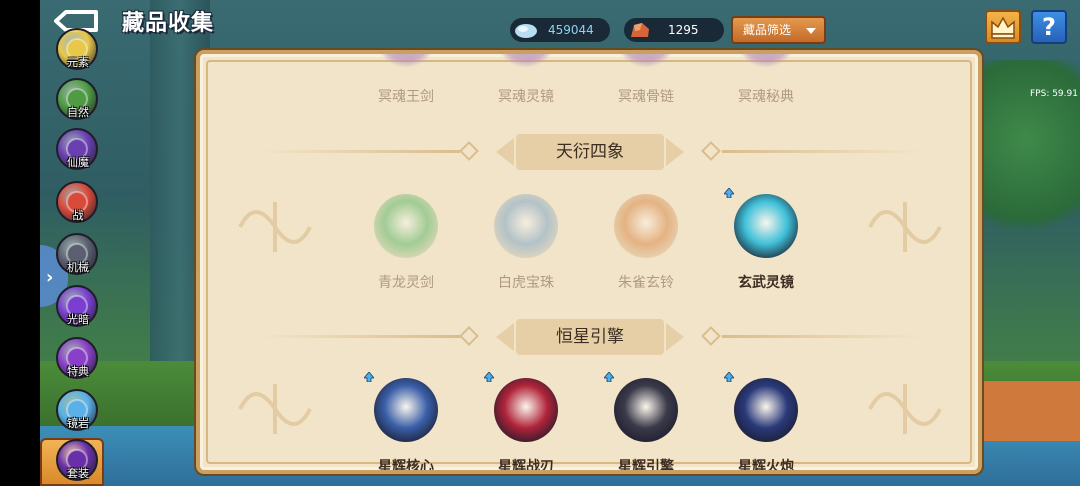 The width and height of the screenshot is (1080, 486). I want to click on collection-item: 冥魂骨链, so click(646, 84).